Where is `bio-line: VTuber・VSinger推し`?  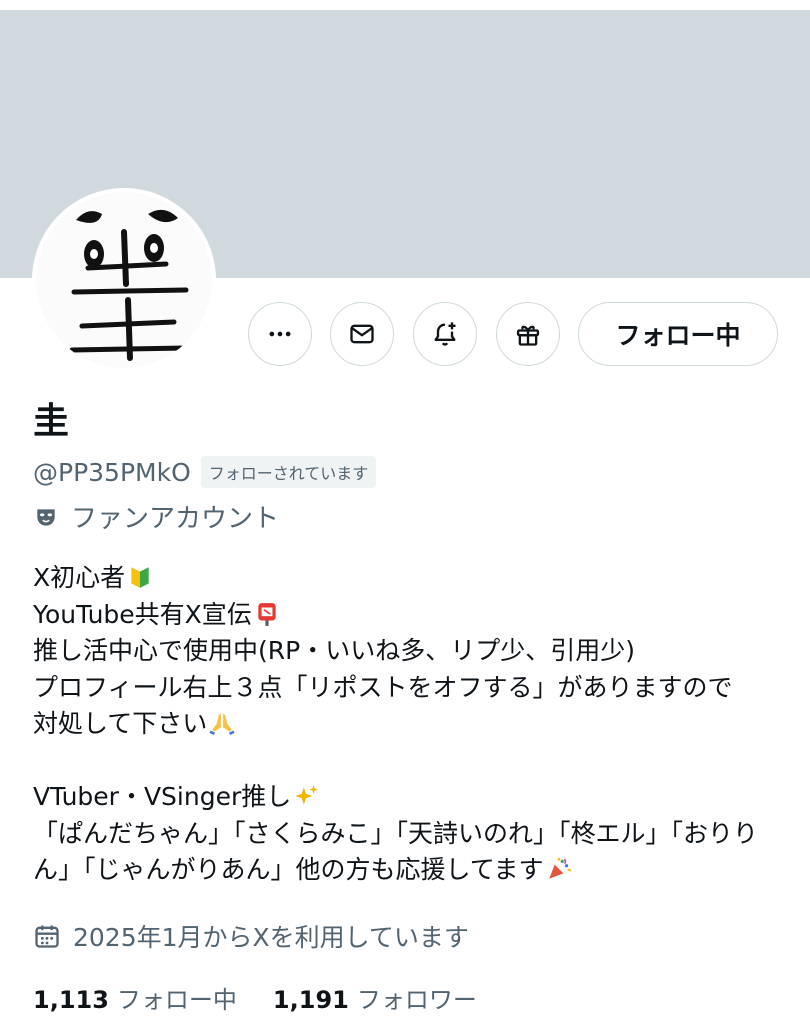
bio-line: VTuber・VSinger推し is located at coordinates (408, 797).